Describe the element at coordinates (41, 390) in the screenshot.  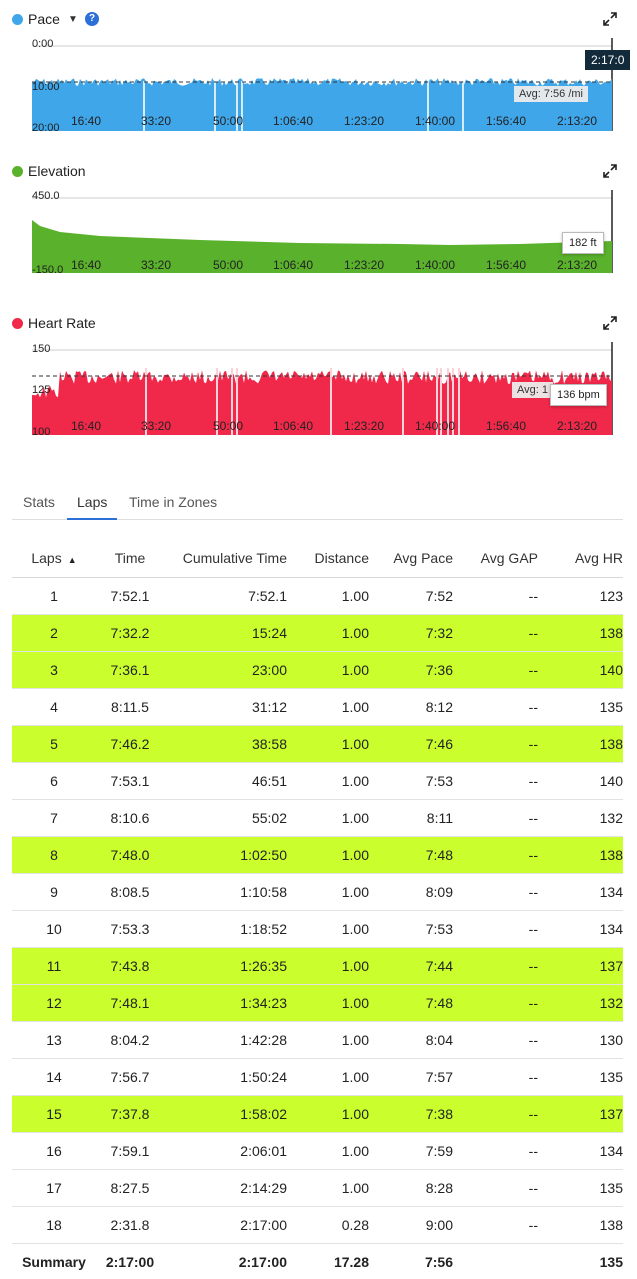
I see `heartrate-y-mid-label: 125` at that location.